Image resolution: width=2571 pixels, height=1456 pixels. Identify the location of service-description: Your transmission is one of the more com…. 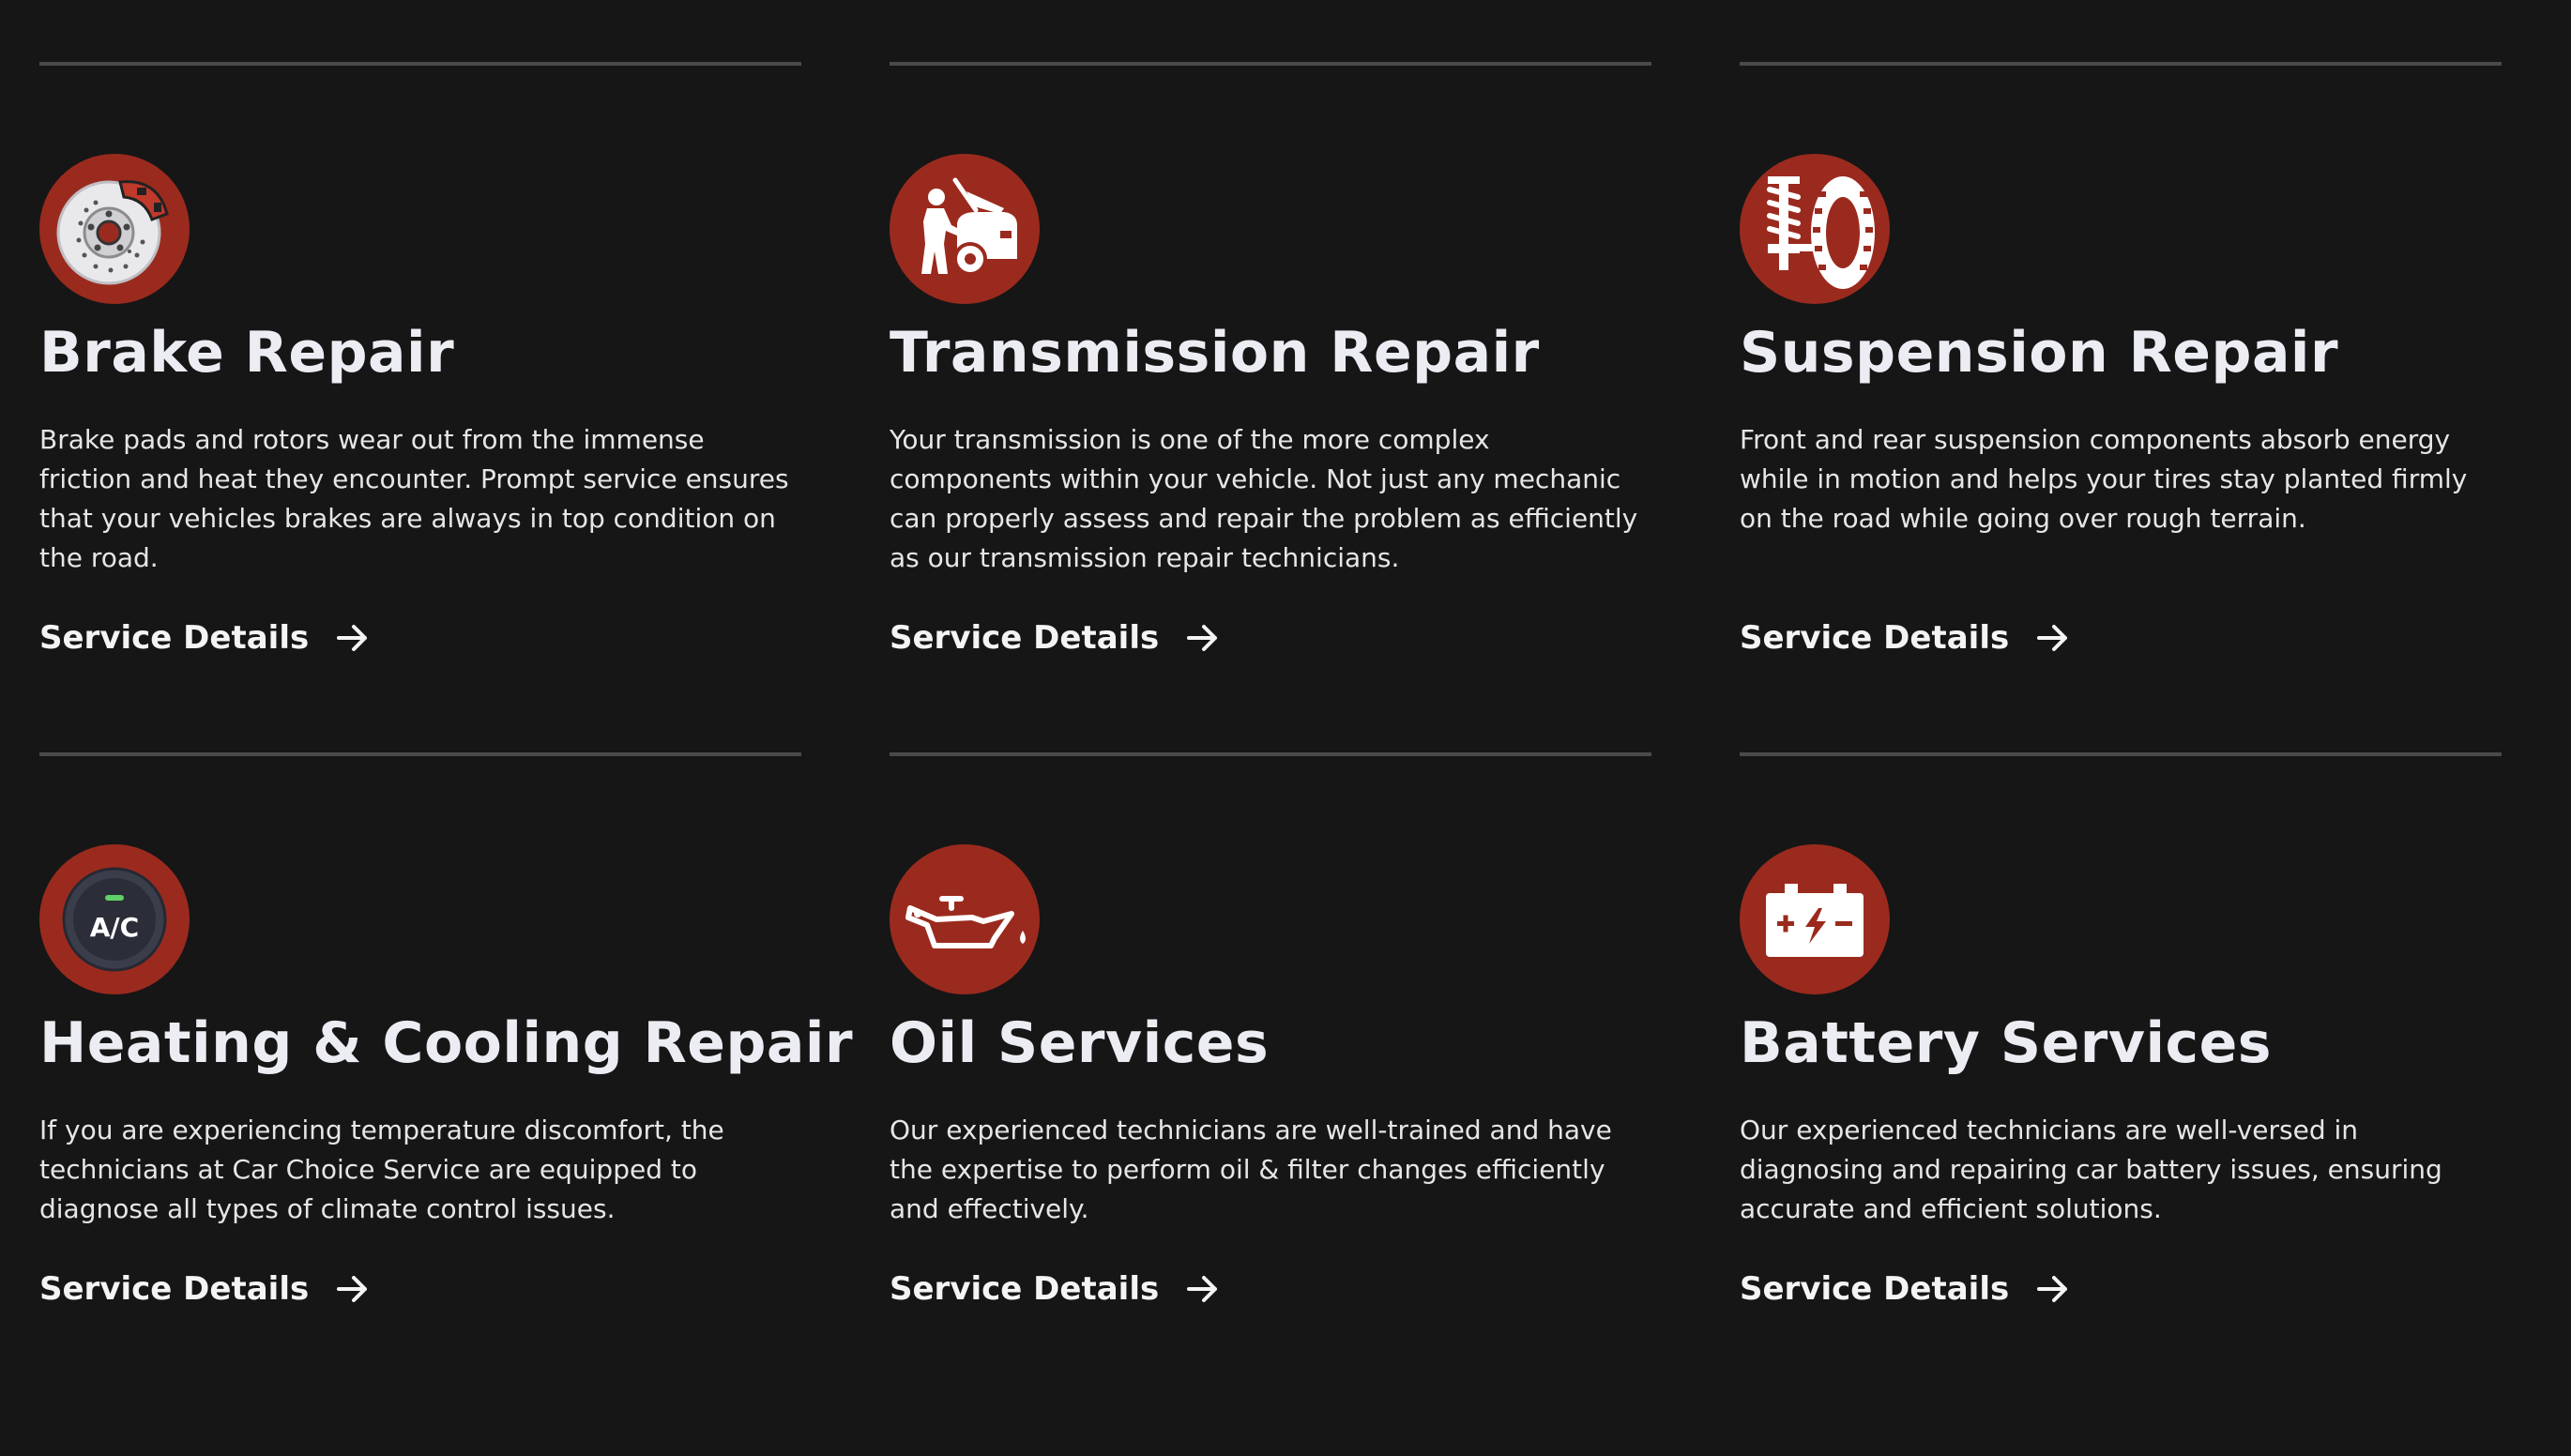
(1264, 498).